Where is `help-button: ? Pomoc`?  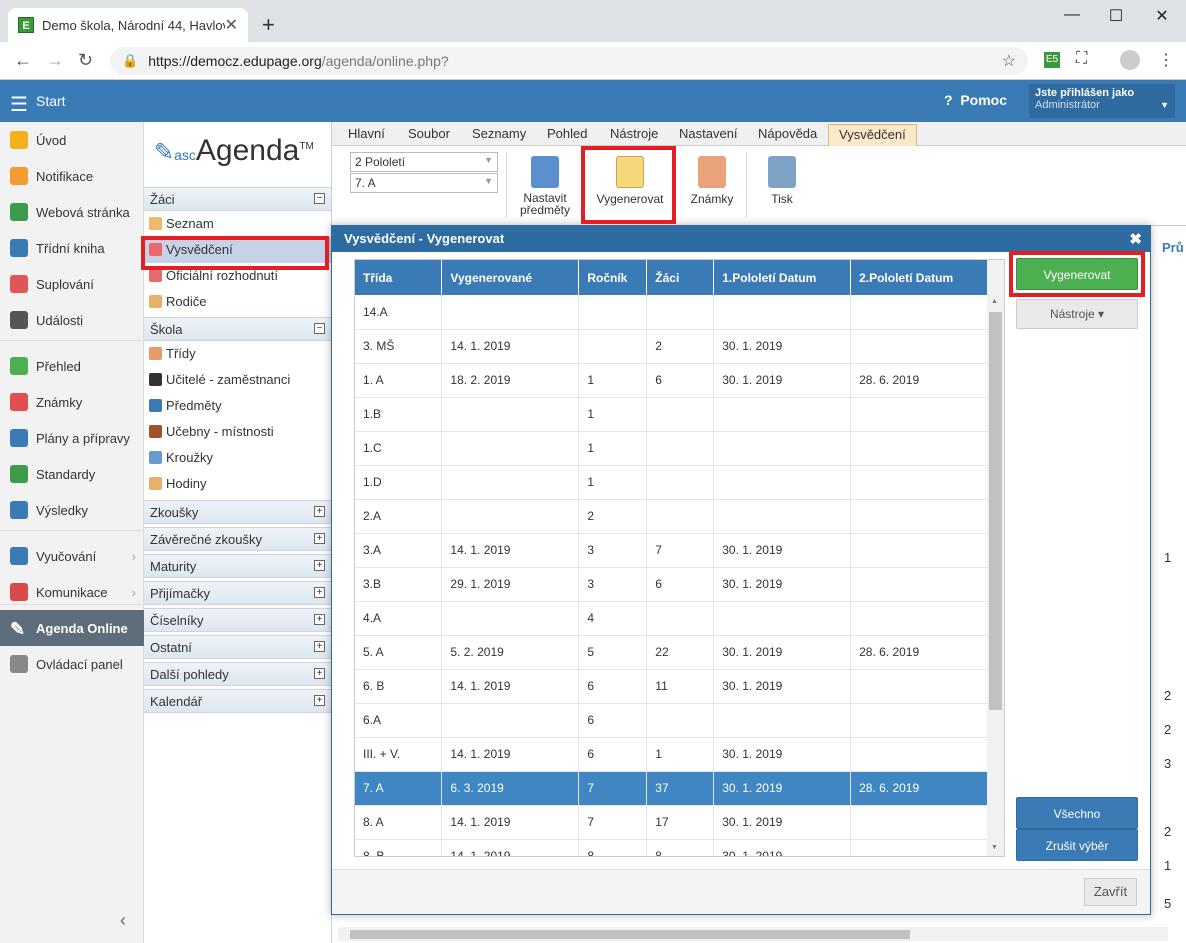
help-button: ? Pomoc is located at coordinates (975, 100).